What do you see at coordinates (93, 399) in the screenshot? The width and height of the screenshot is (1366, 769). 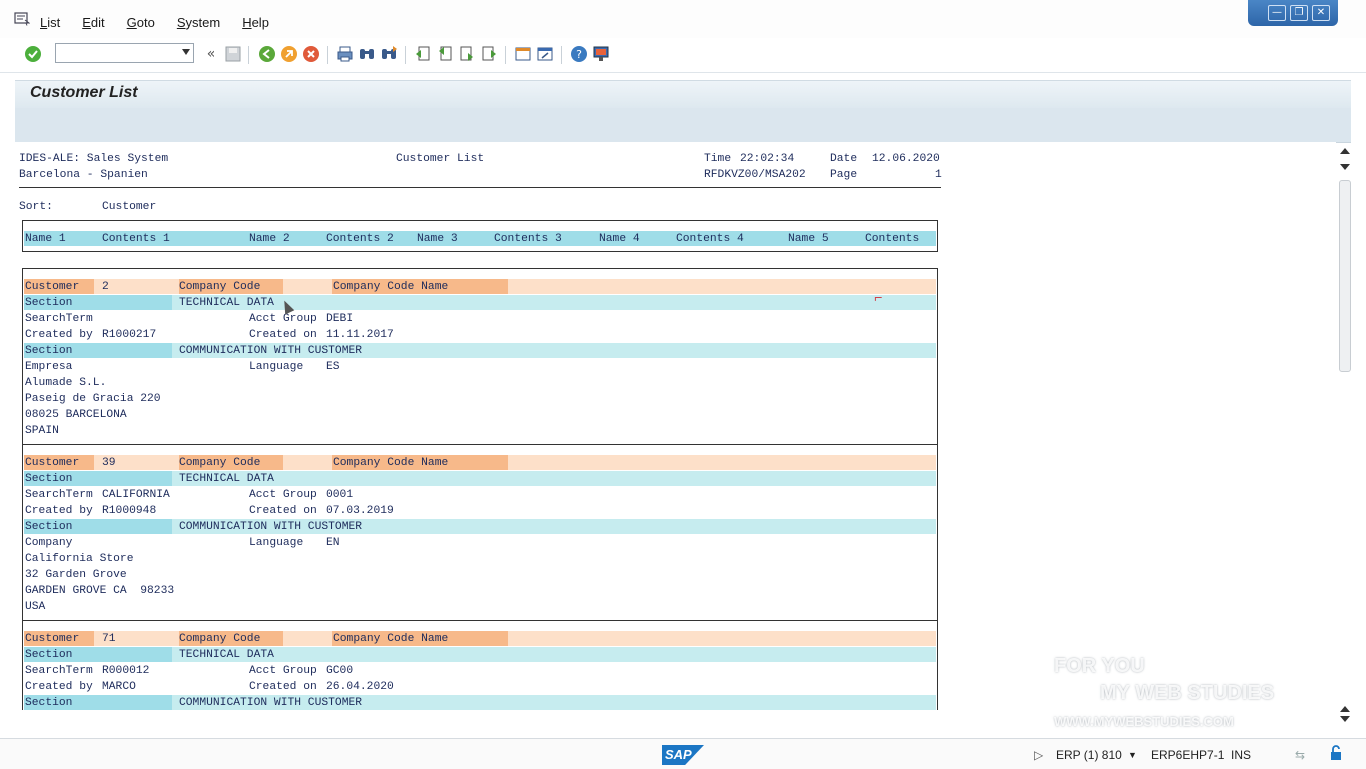 I see `address-line: Paseig de Gracia 220` at bounding box center [93, 399].